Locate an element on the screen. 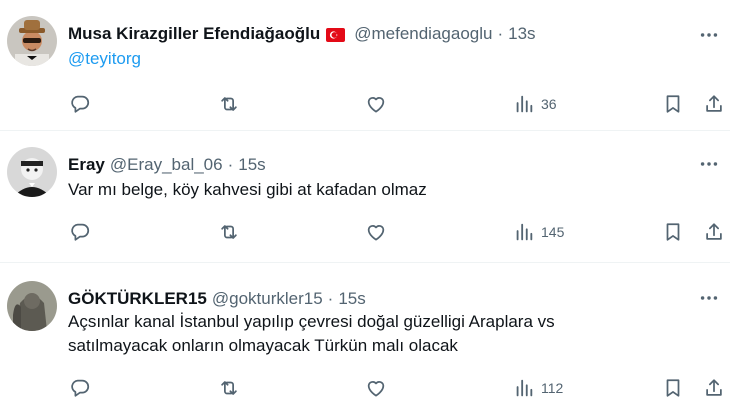  author-handle: @gokturkler15 is located at coordinates (267, 299).